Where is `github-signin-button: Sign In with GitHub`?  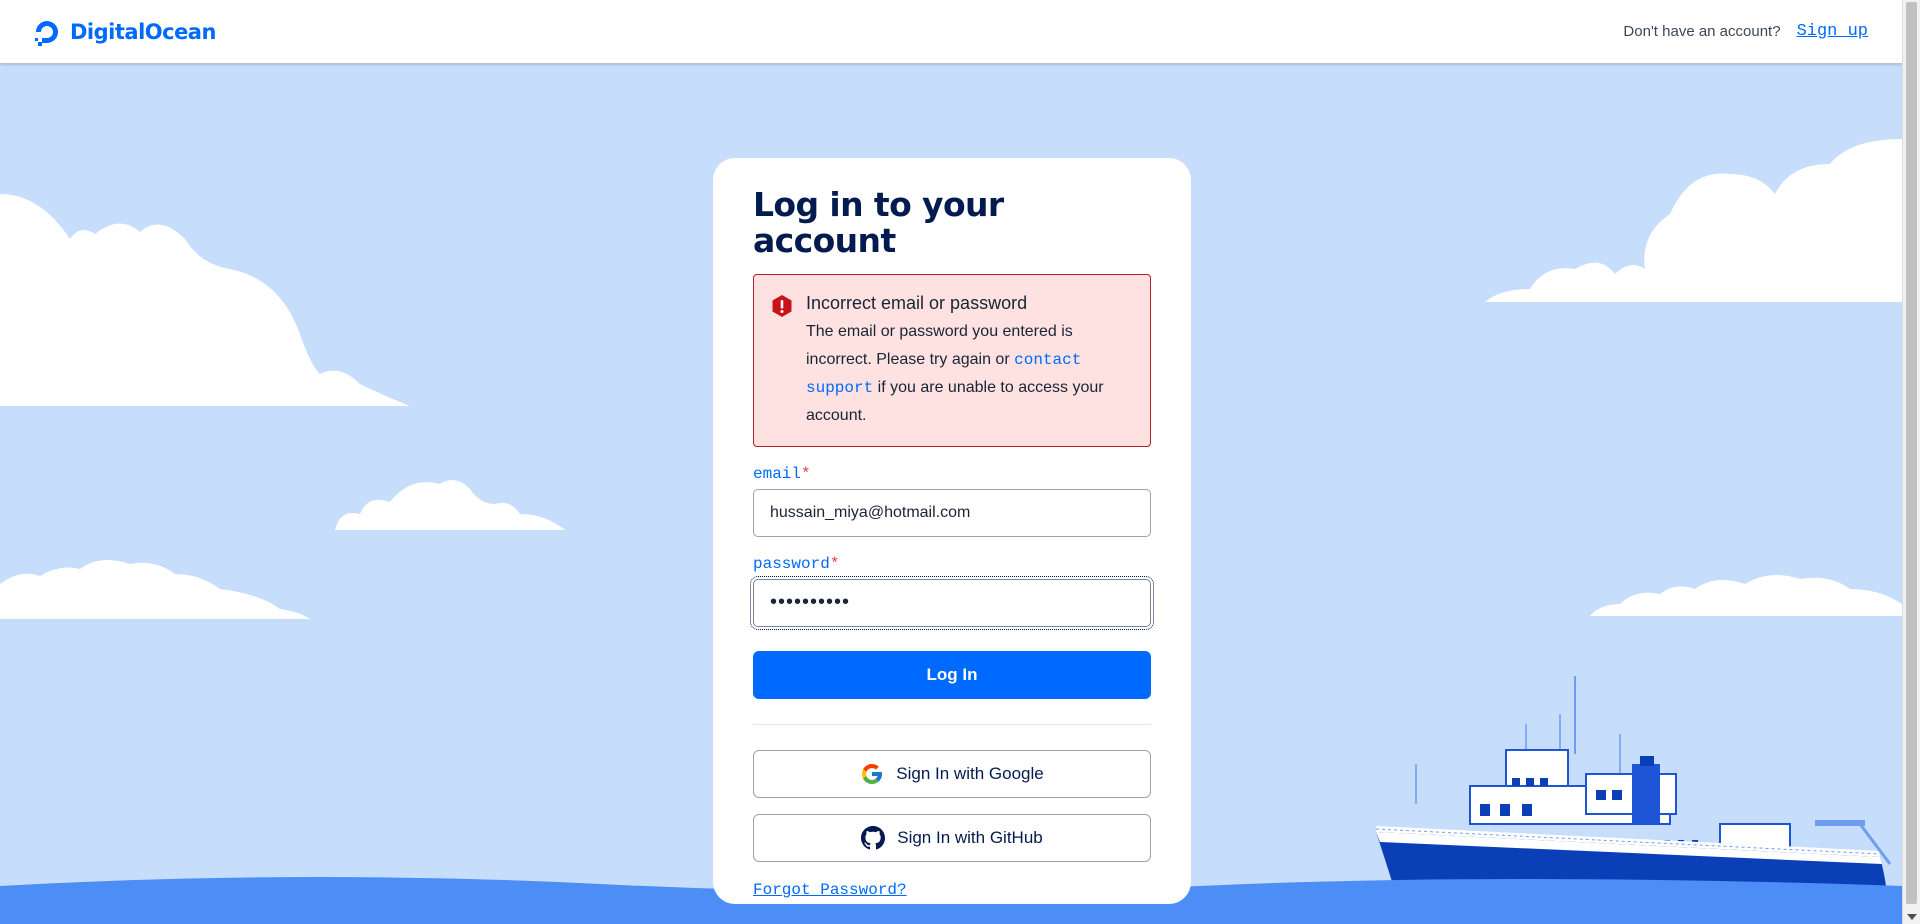
github-signin-button: Sign In with GitHub is located at coordinates (952, 837).